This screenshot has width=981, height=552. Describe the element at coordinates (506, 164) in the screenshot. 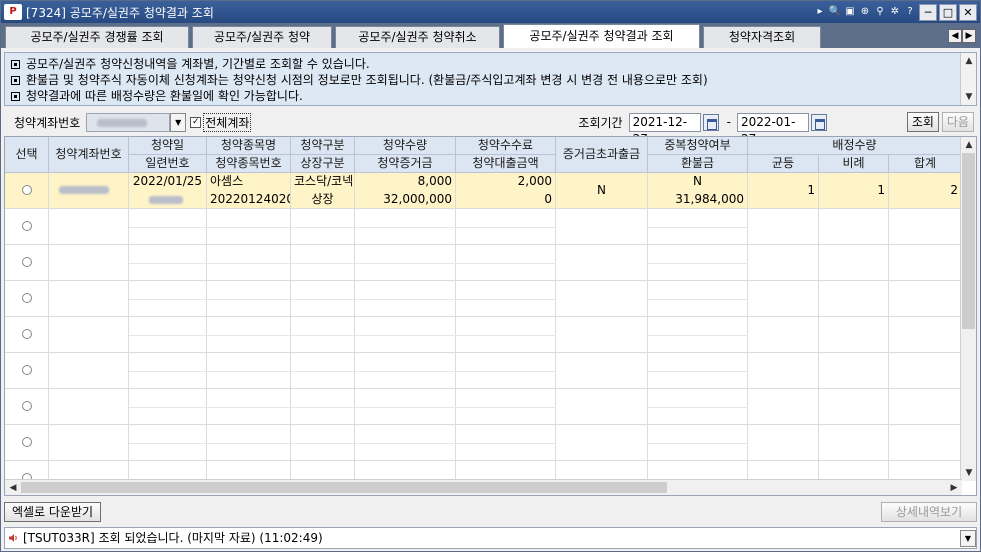

I see `header-loan: 청약대출금액` at that location.